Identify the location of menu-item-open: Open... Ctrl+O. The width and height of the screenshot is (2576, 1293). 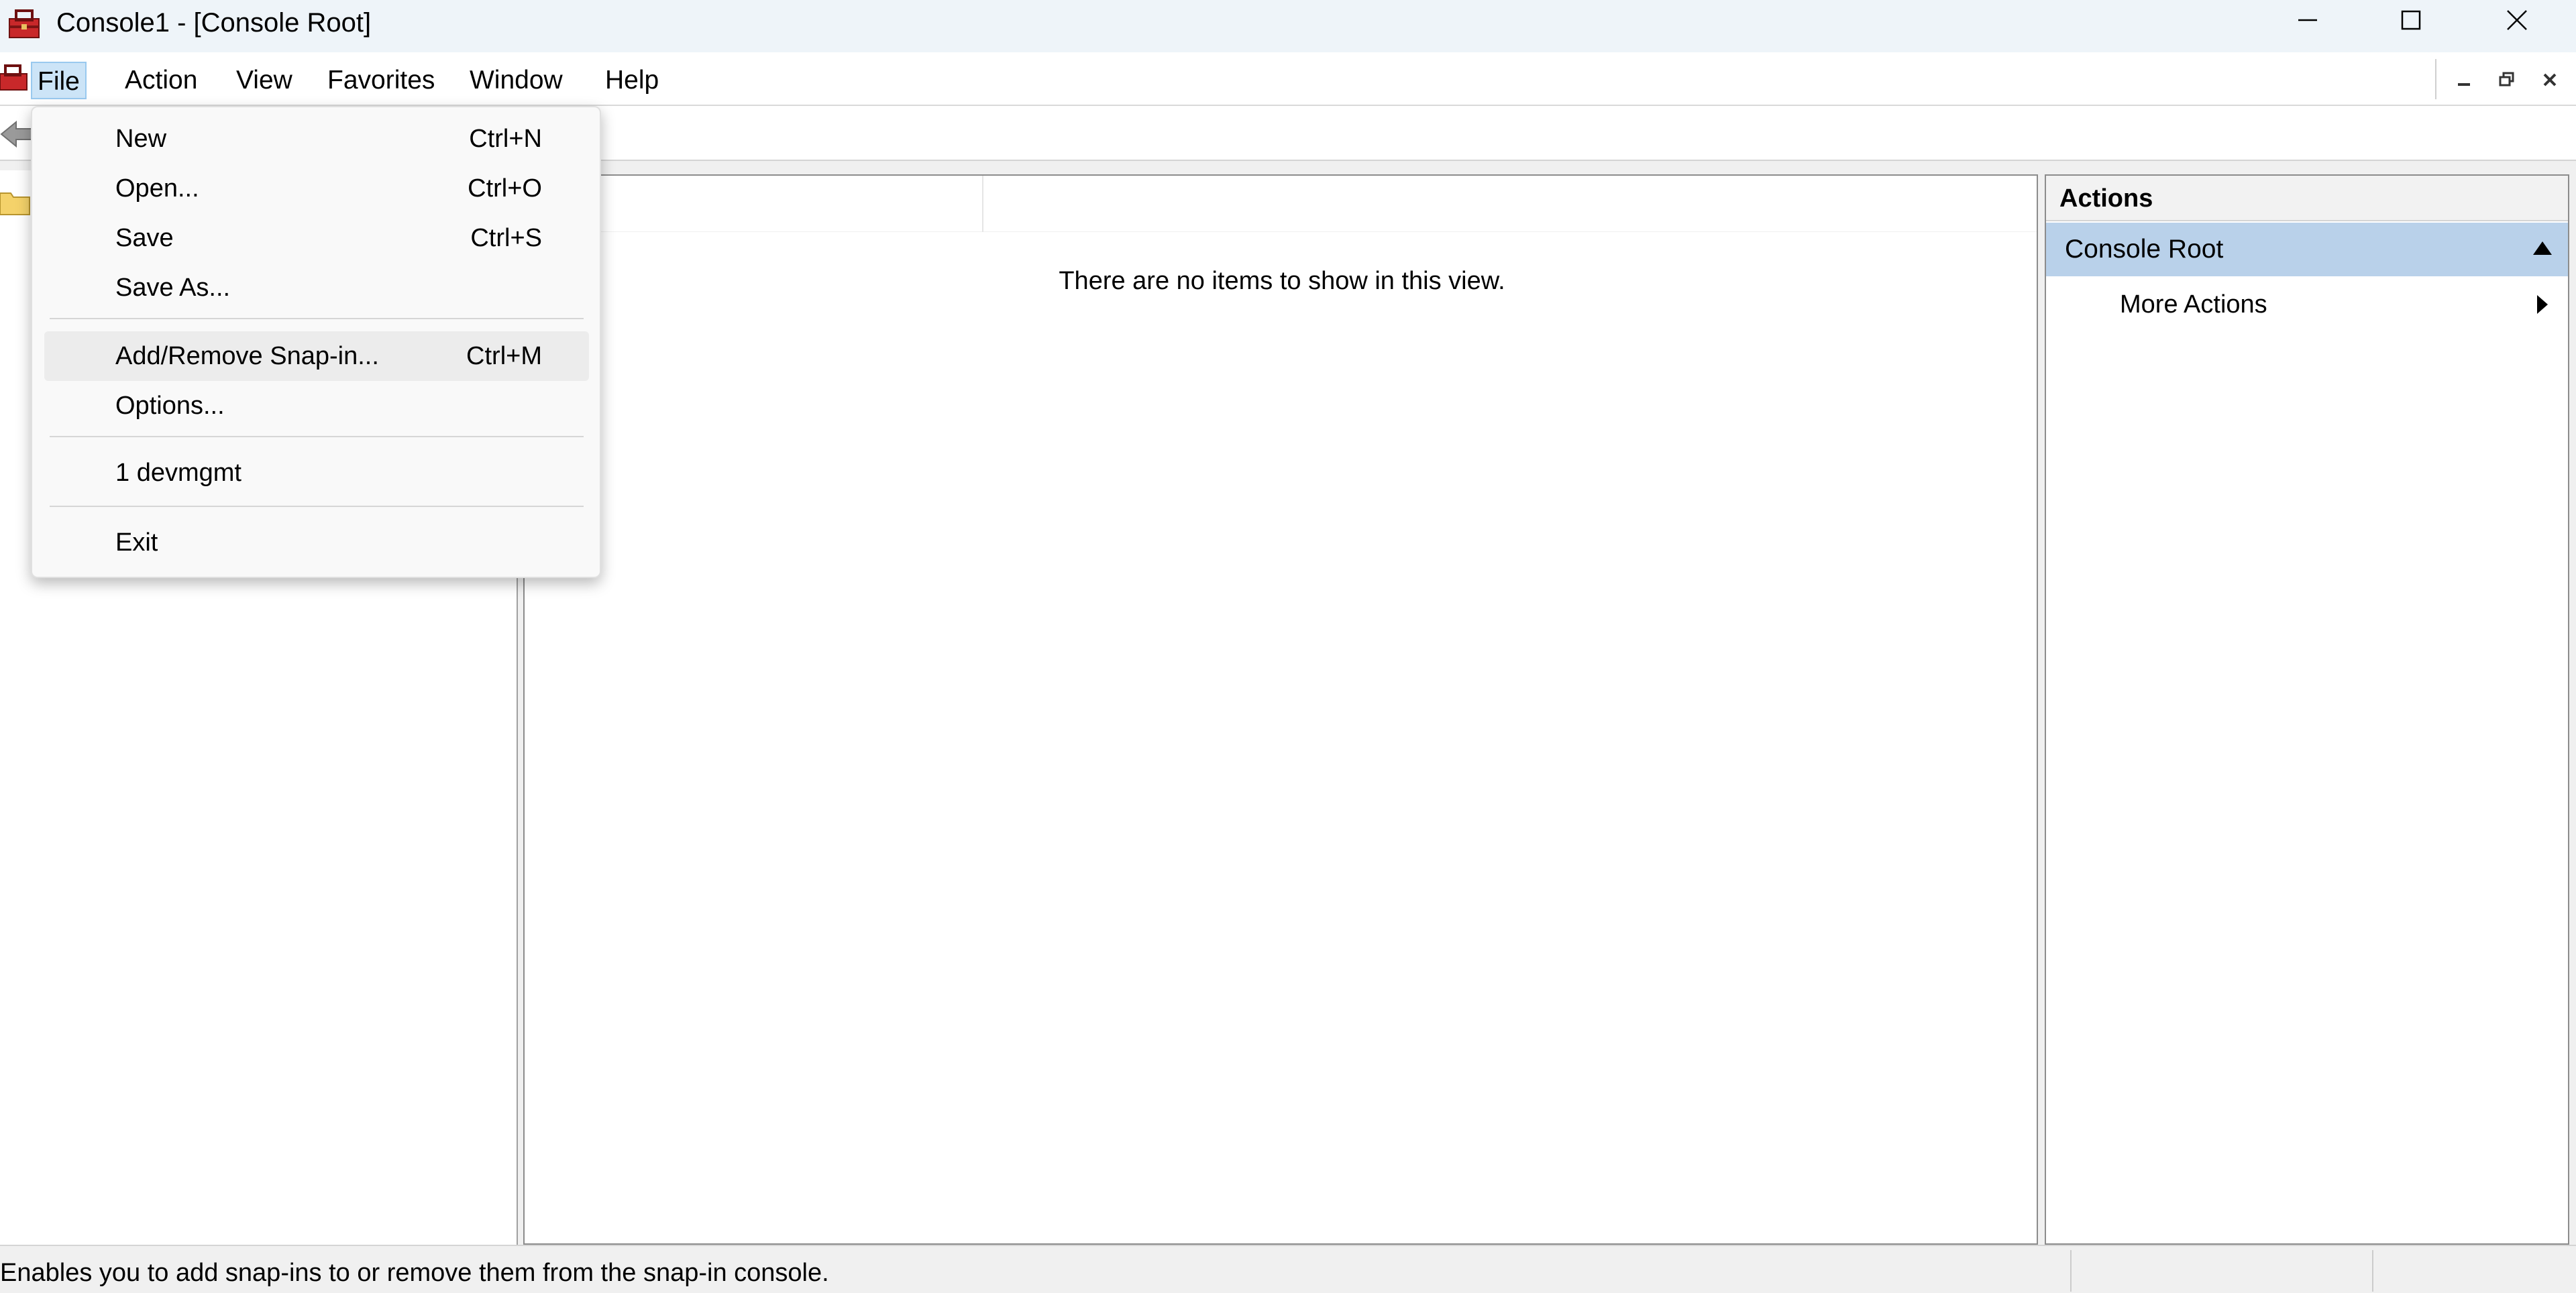
(316, 188).